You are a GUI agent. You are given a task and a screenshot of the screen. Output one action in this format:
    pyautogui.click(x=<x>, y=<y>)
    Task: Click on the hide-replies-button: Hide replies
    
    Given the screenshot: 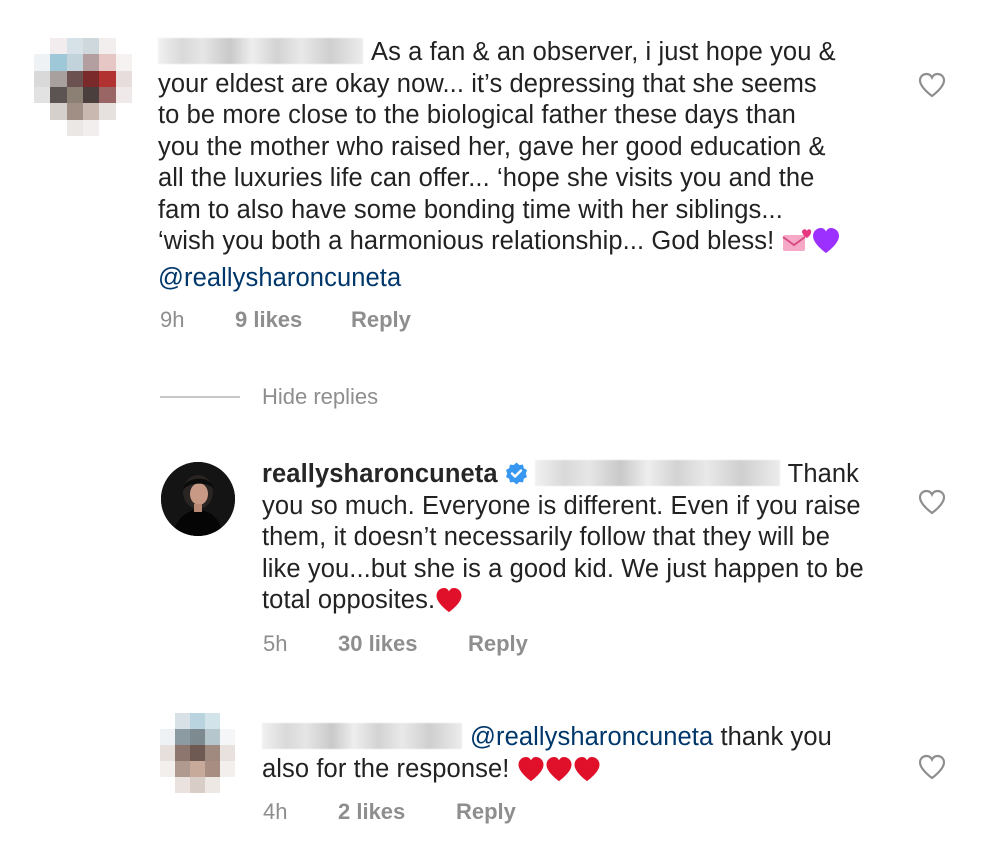 What is the action you would take?
    pyautogui.click(x=269, y=397)
    